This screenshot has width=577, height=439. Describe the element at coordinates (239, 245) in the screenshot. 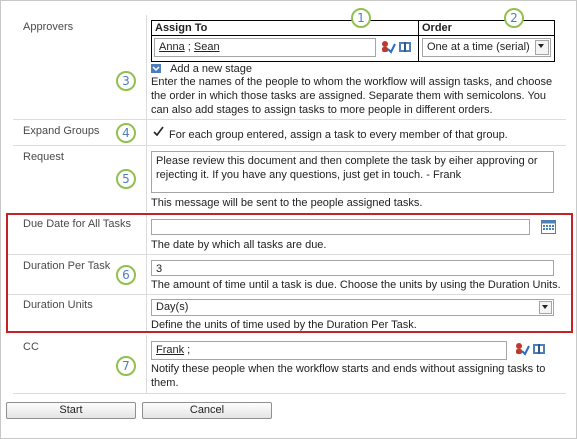

I see `due-date-description: The date by which all tasks are due.` at that location.